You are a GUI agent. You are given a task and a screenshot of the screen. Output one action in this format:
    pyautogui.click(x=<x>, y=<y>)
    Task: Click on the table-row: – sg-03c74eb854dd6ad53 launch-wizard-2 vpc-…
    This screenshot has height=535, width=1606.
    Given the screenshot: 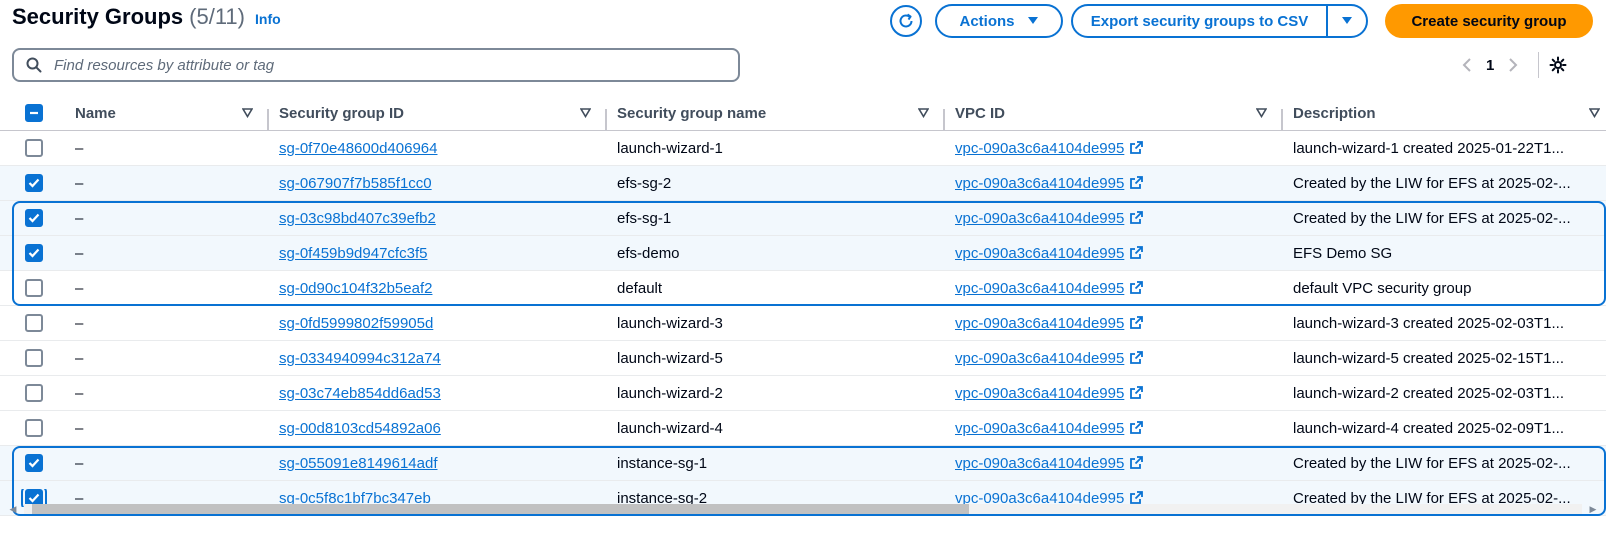 What is the action you would take?
    pyautogui.click(x=803, y=393)
    